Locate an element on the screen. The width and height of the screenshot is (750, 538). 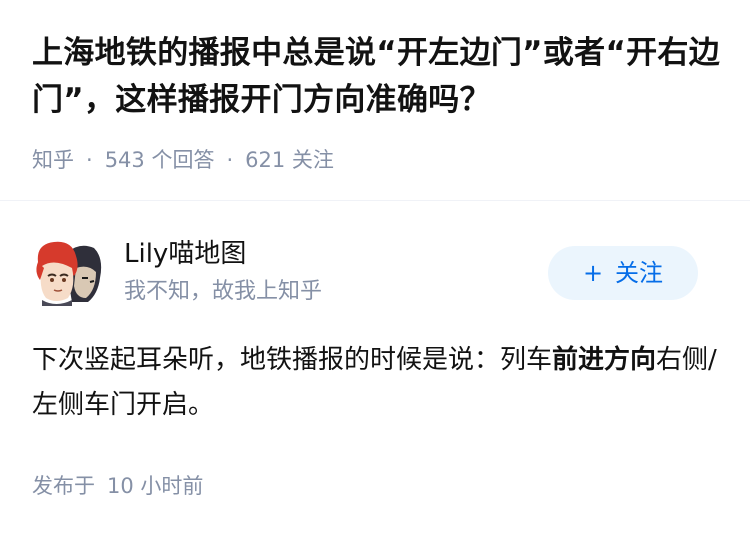
question-meta: 知乎 · 543 个回答 · 621 关注 is located at coordinates (183, 160).